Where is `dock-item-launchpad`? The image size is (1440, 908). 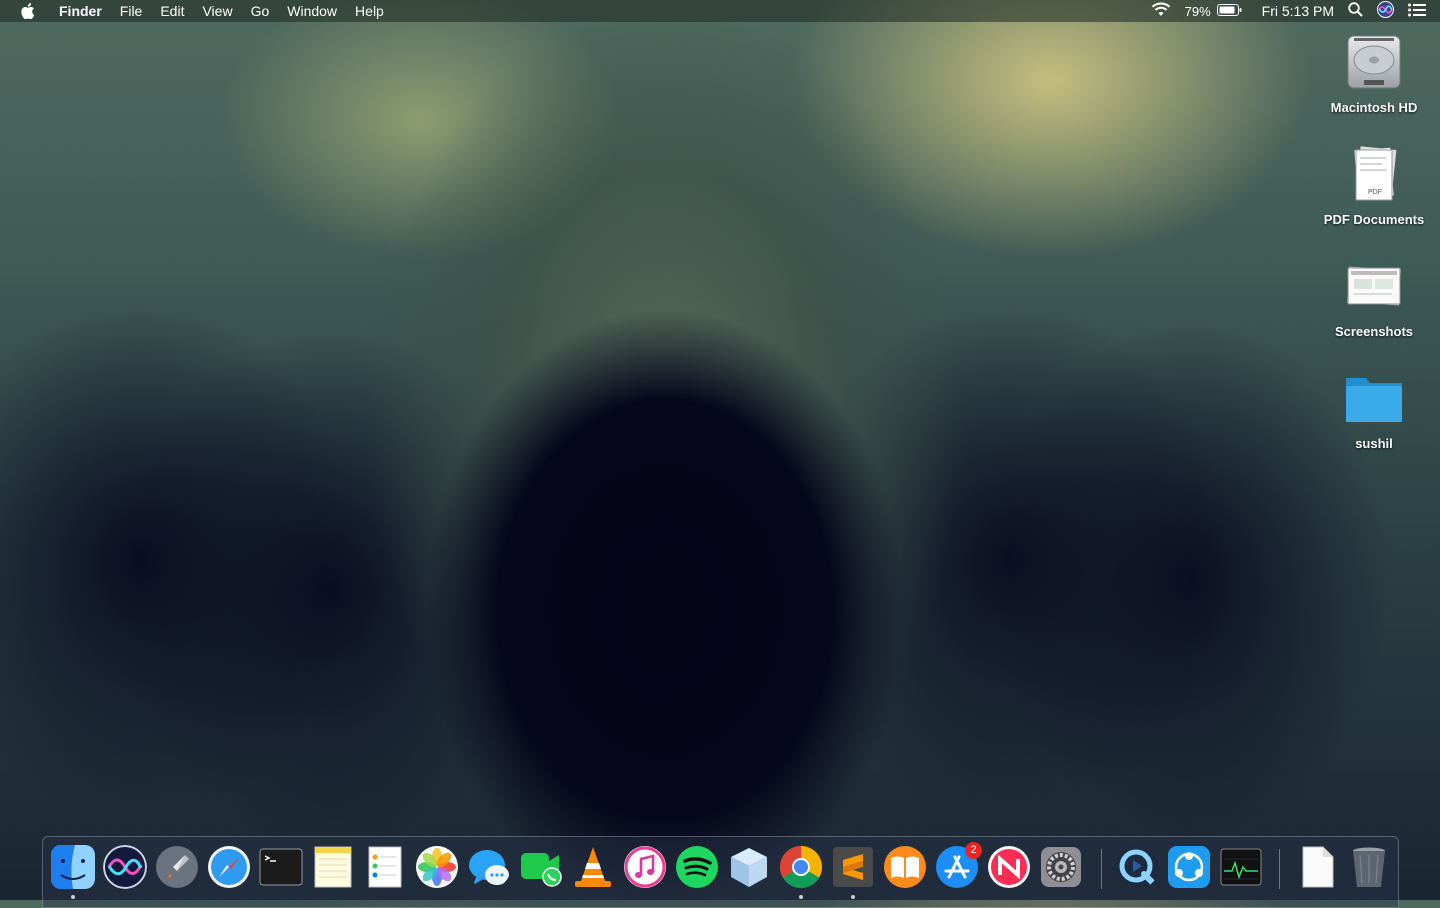 dock-item-launchpad is located at coordinates (177, 867).